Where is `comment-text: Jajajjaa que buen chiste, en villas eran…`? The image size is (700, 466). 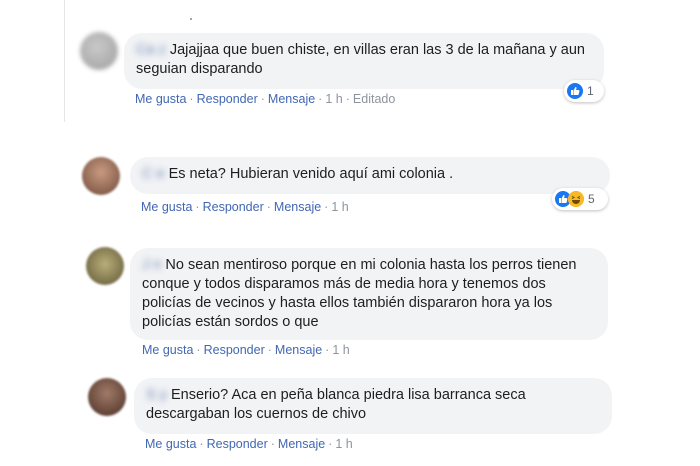
comment-text: Jajajjaa que buen chiste, en villas eran… is located at coordinates (360, 59).